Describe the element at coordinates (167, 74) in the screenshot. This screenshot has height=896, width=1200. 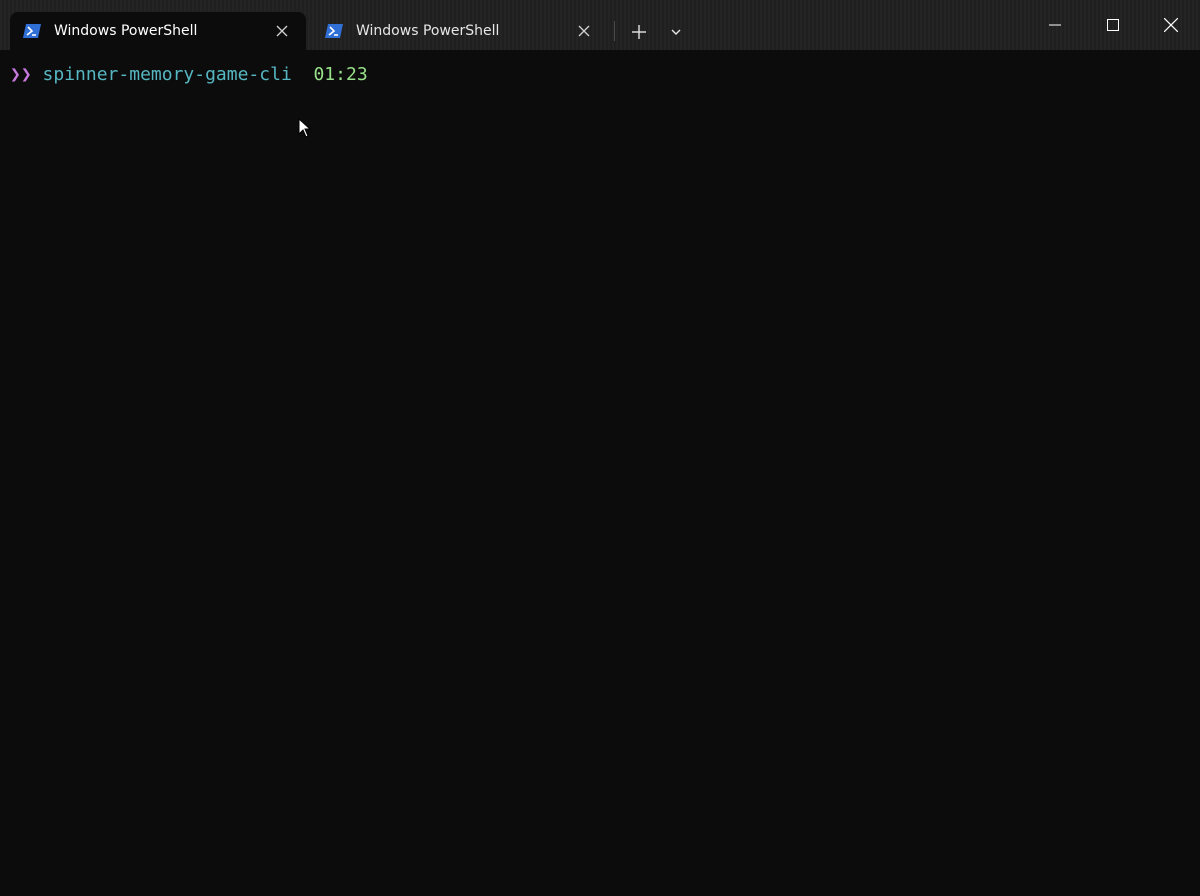
I see `prompt-directory: spinner-memory-game-cli` at that location.